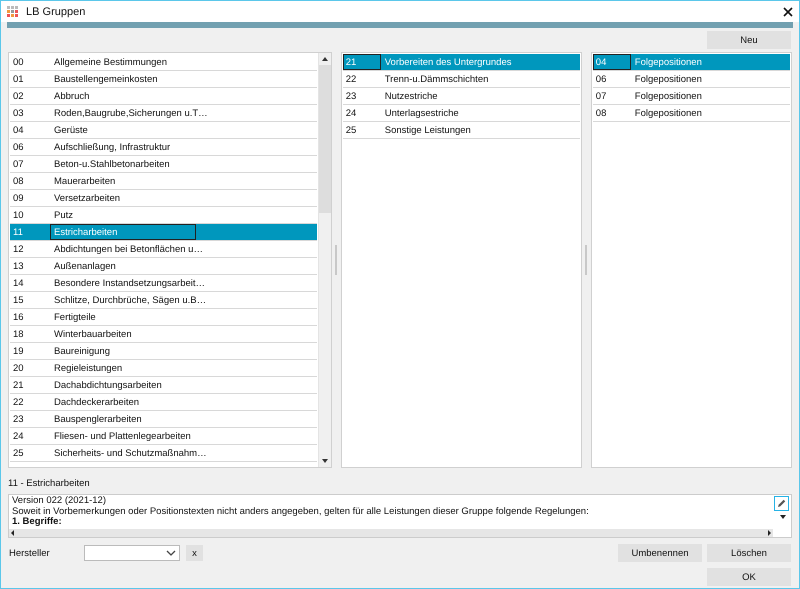 The height and width of the screenshot is (589, 800). Describe the element at coordinates (108, 385) in the screenshot. I see `group-name: Dachabdichtungsarbeiten` at that location.